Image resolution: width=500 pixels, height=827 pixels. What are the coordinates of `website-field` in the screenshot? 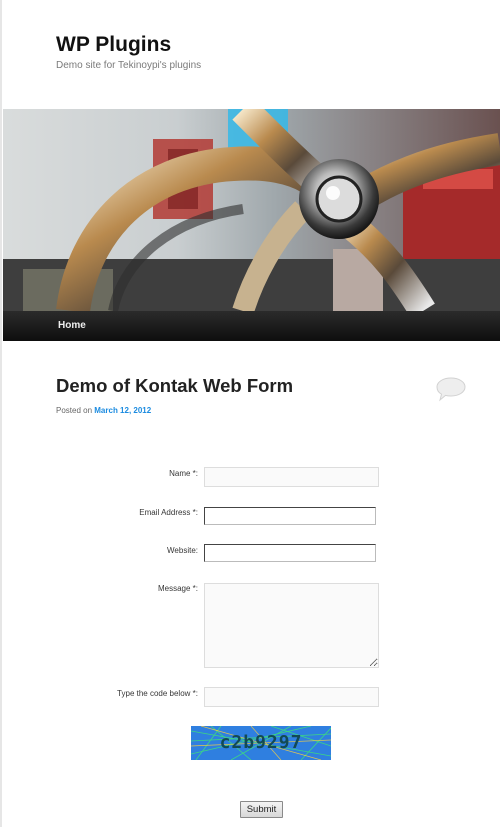 It's located at (290, 553).